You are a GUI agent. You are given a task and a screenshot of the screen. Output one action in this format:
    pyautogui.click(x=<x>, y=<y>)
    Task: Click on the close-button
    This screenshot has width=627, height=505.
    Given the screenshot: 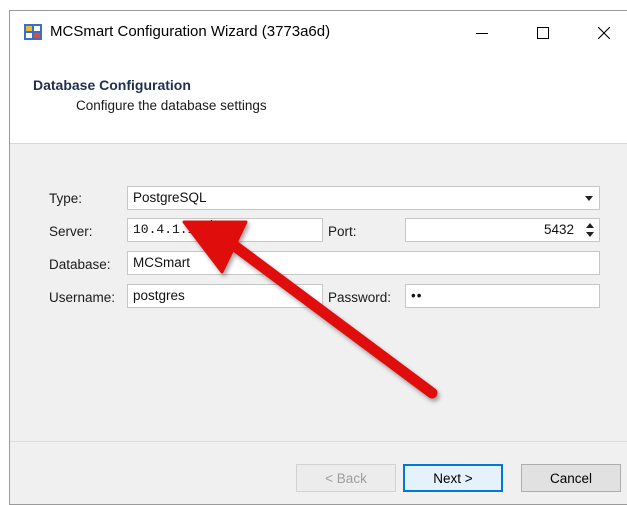 What is the action you would take?
    pyautogui.click(x=604, y=33)
    